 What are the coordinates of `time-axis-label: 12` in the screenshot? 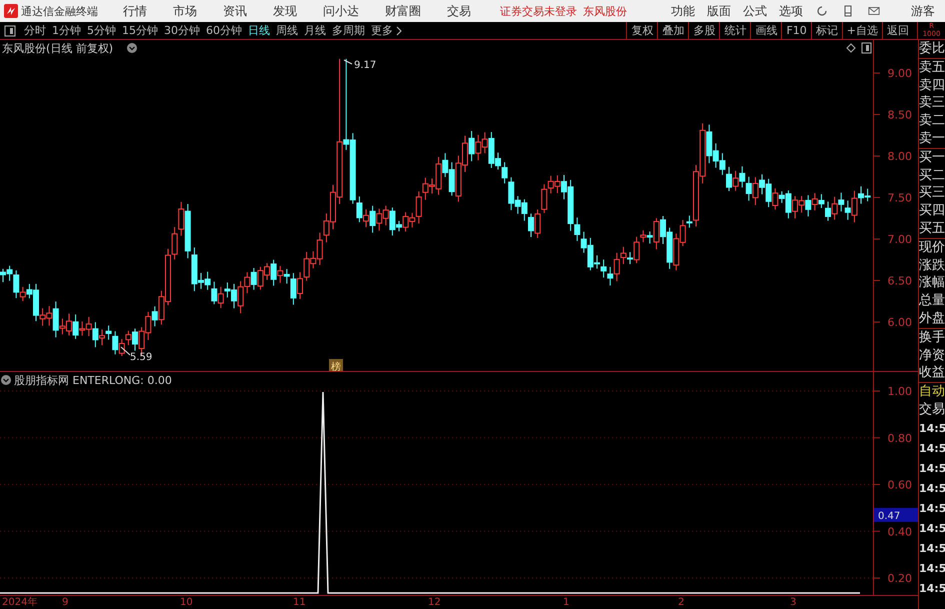 It's located at (434, 602).